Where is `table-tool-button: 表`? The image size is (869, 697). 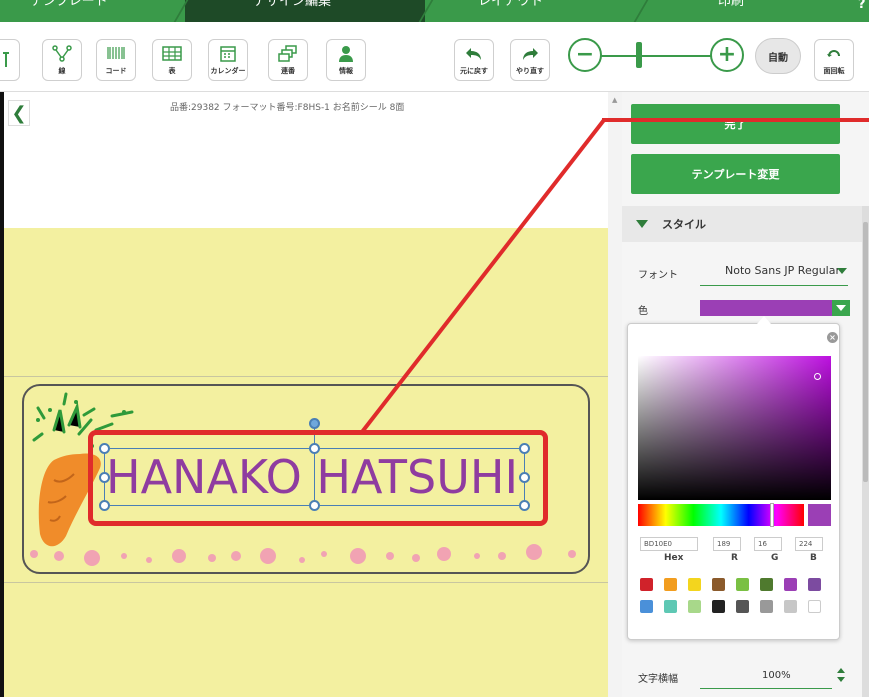
table-tool-button: 表 is located at coordinates (172, 60).